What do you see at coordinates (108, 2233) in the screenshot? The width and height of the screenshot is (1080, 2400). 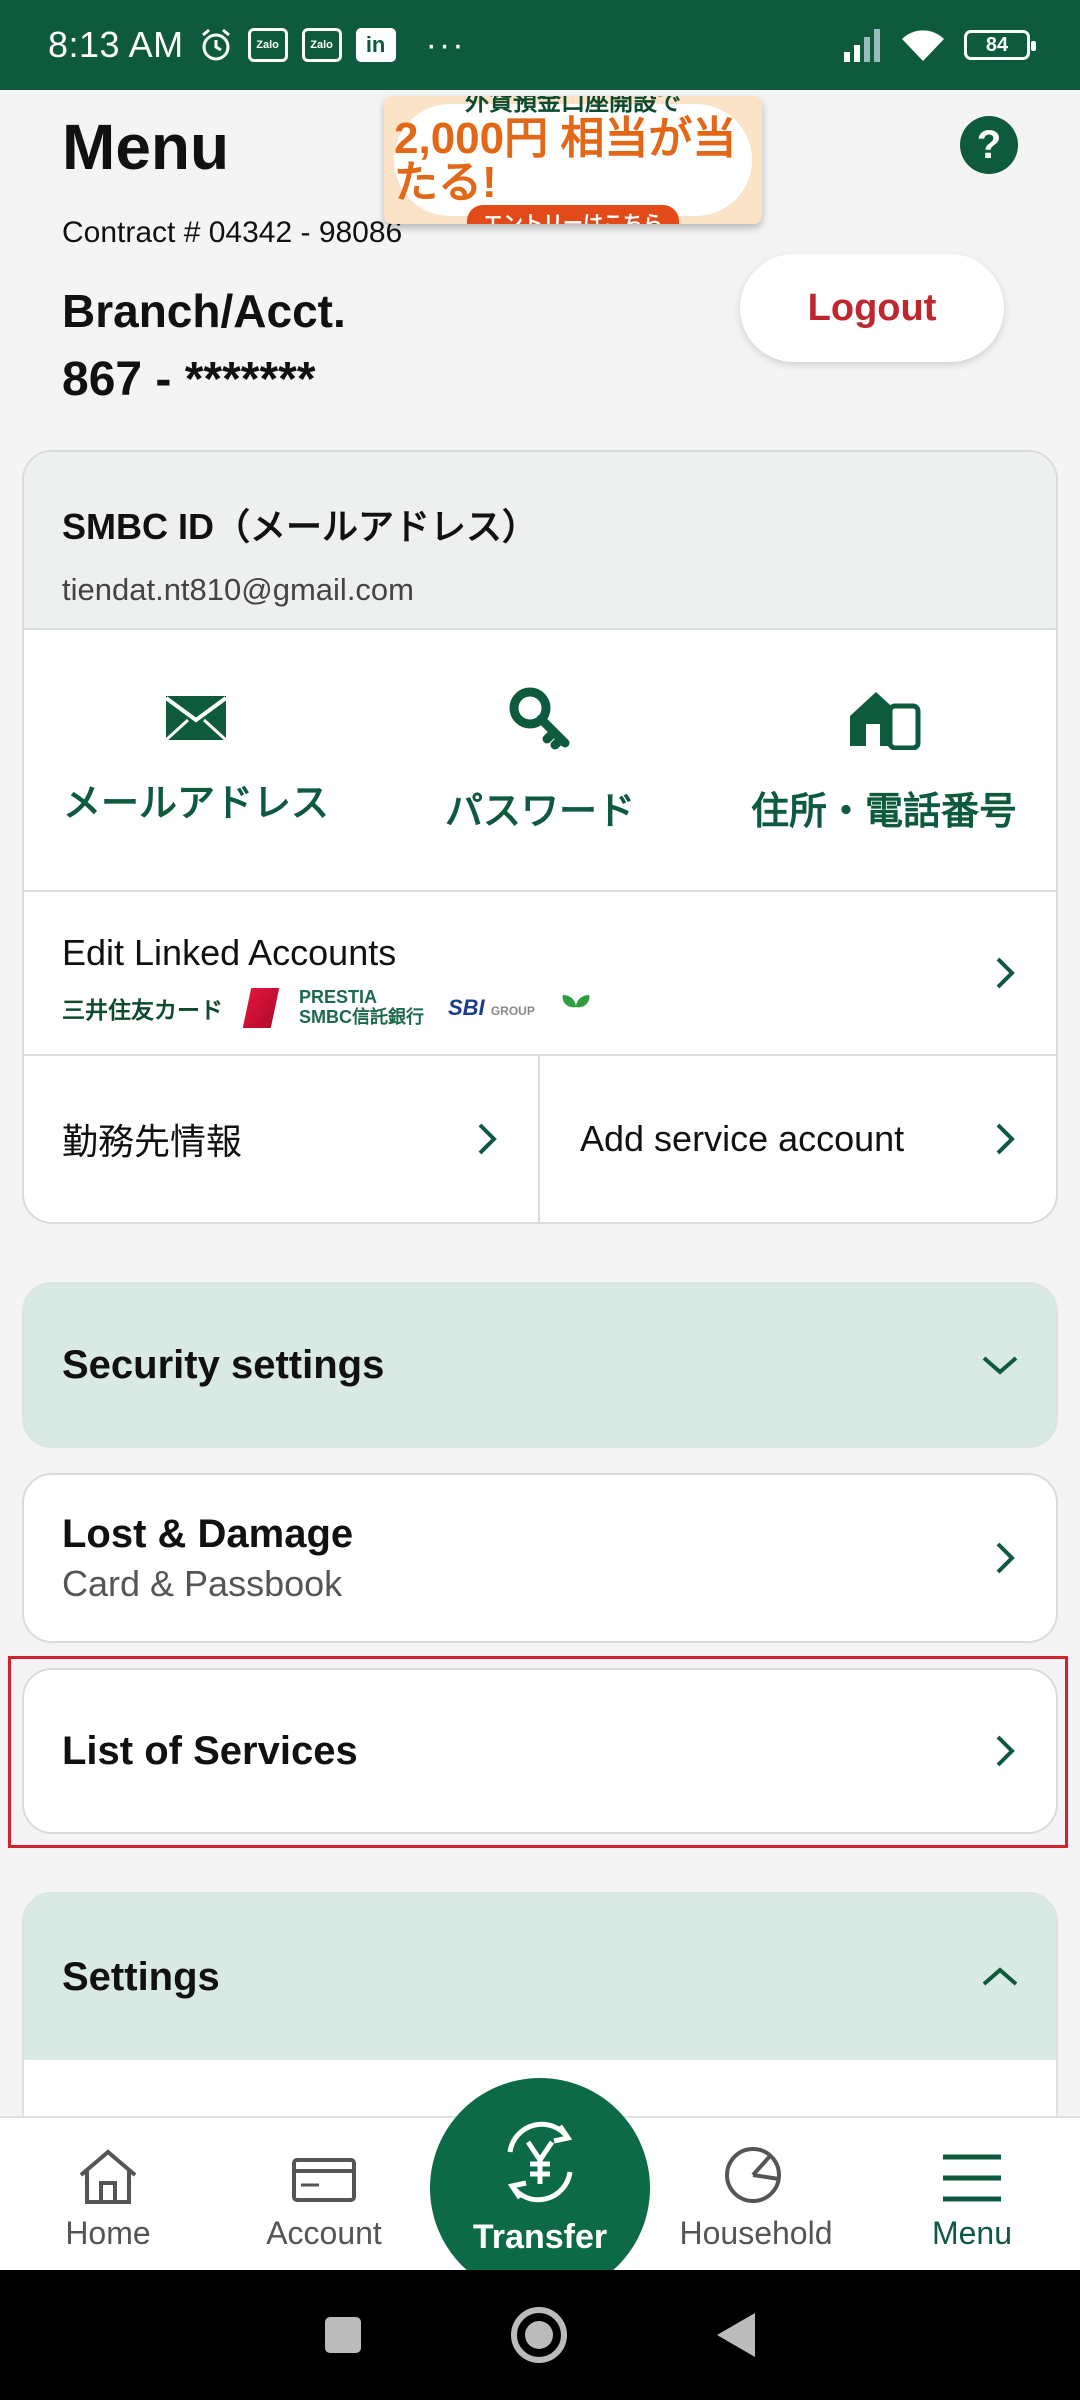 I see `nav-home-label: Home` at bounding box center [108, 2233].